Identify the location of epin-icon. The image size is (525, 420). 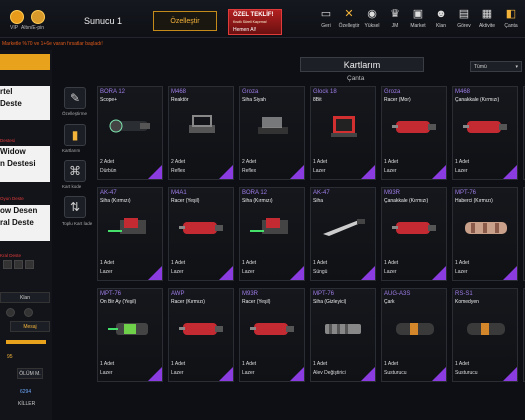
(38, 17).